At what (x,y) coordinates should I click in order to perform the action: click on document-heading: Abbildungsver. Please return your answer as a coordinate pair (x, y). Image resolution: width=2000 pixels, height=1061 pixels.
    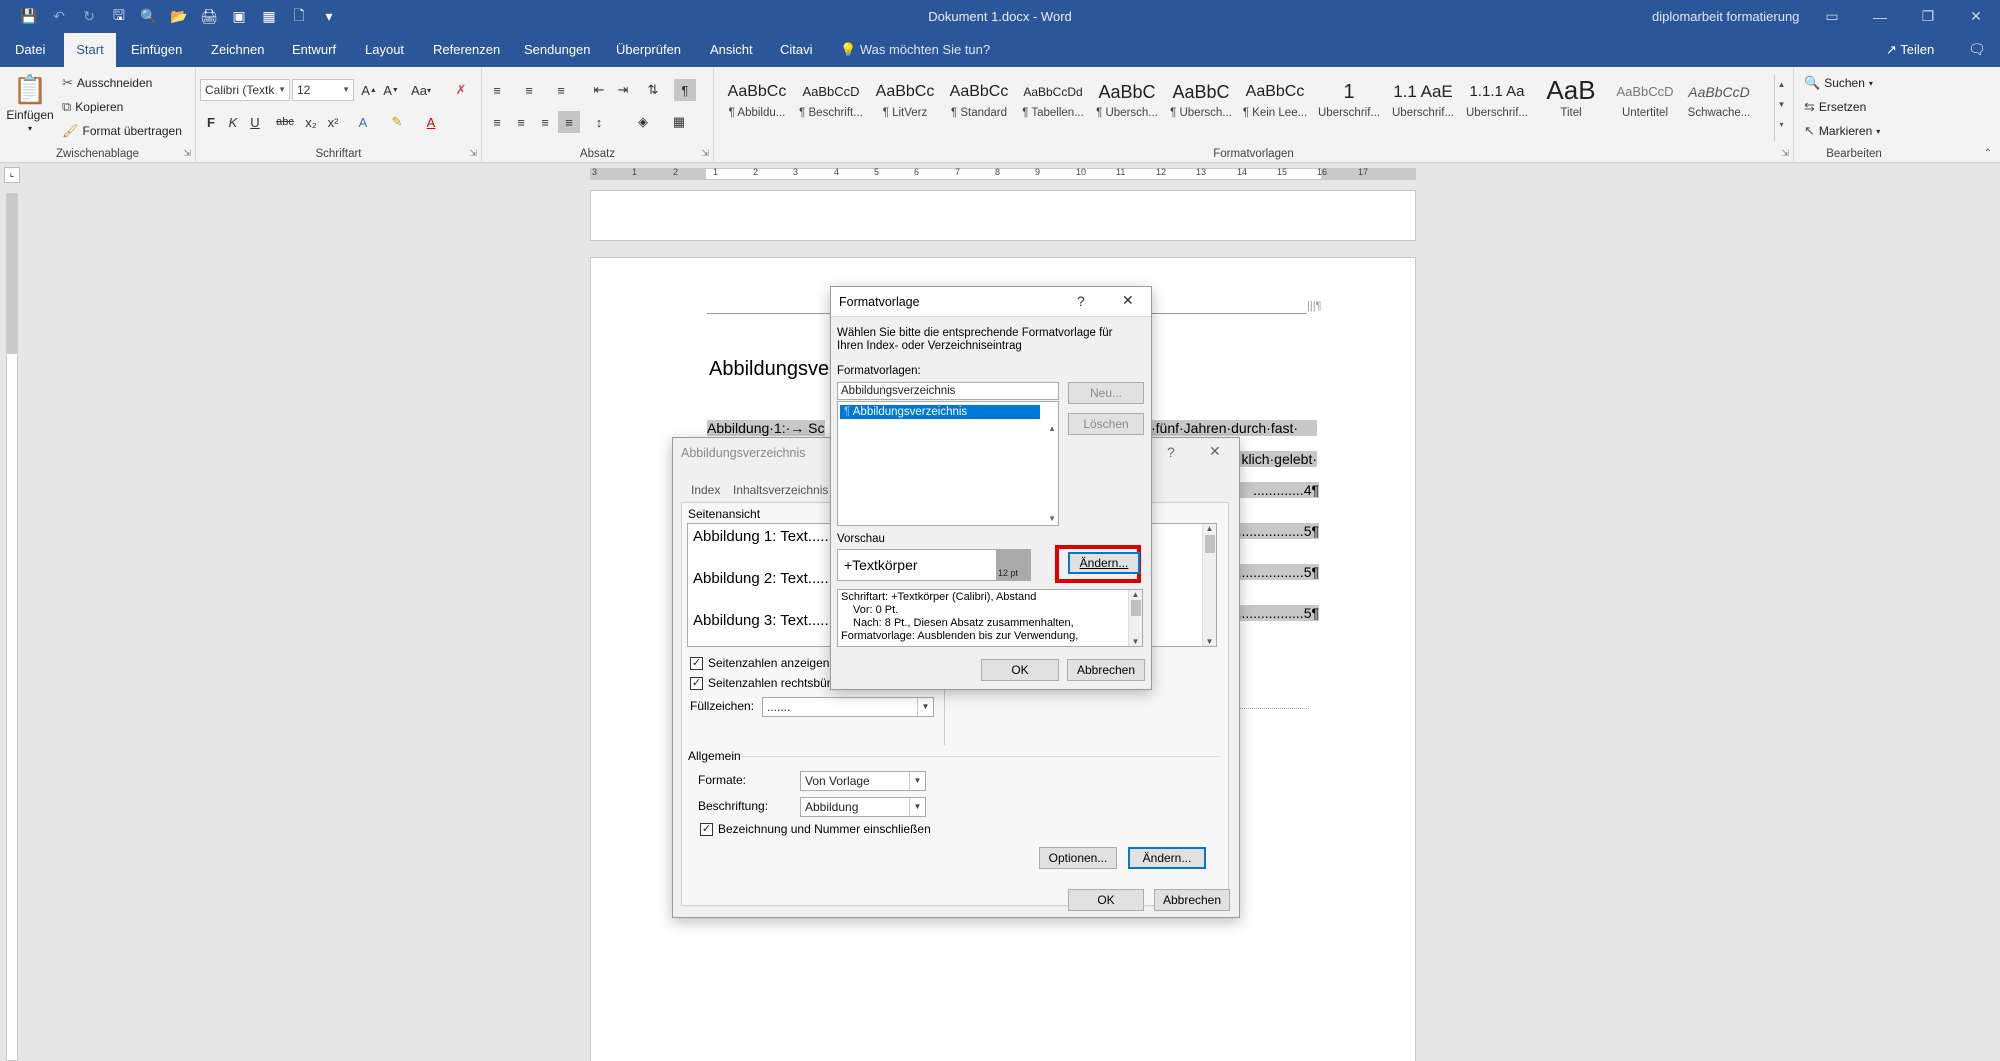
    Looking at the image, I should click on (772, 369).